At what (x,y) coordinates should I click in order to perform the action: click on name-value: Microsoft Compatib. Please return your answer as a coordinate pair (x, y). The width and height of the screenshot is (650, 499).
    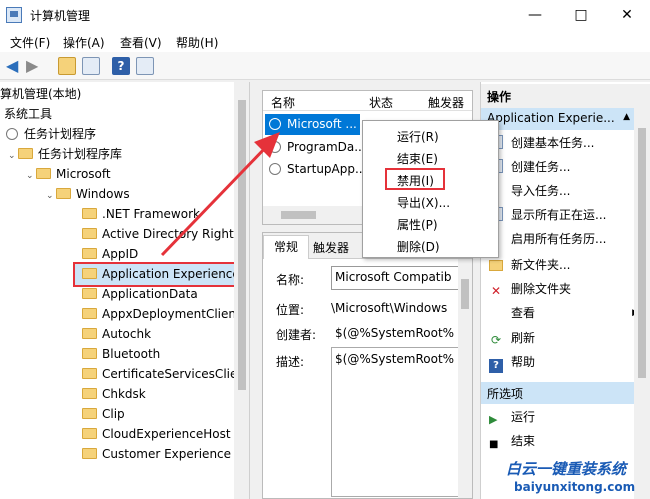
    Looking at the image, I should click on (396, 278).